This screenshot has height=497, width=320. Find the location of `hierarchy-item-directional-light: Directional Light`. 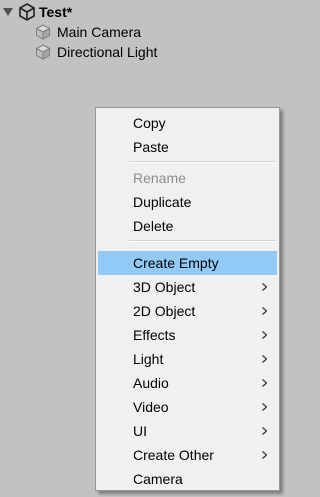

hierarchy-item-directional-light: Directional Light is located at coordinates (96, 52).